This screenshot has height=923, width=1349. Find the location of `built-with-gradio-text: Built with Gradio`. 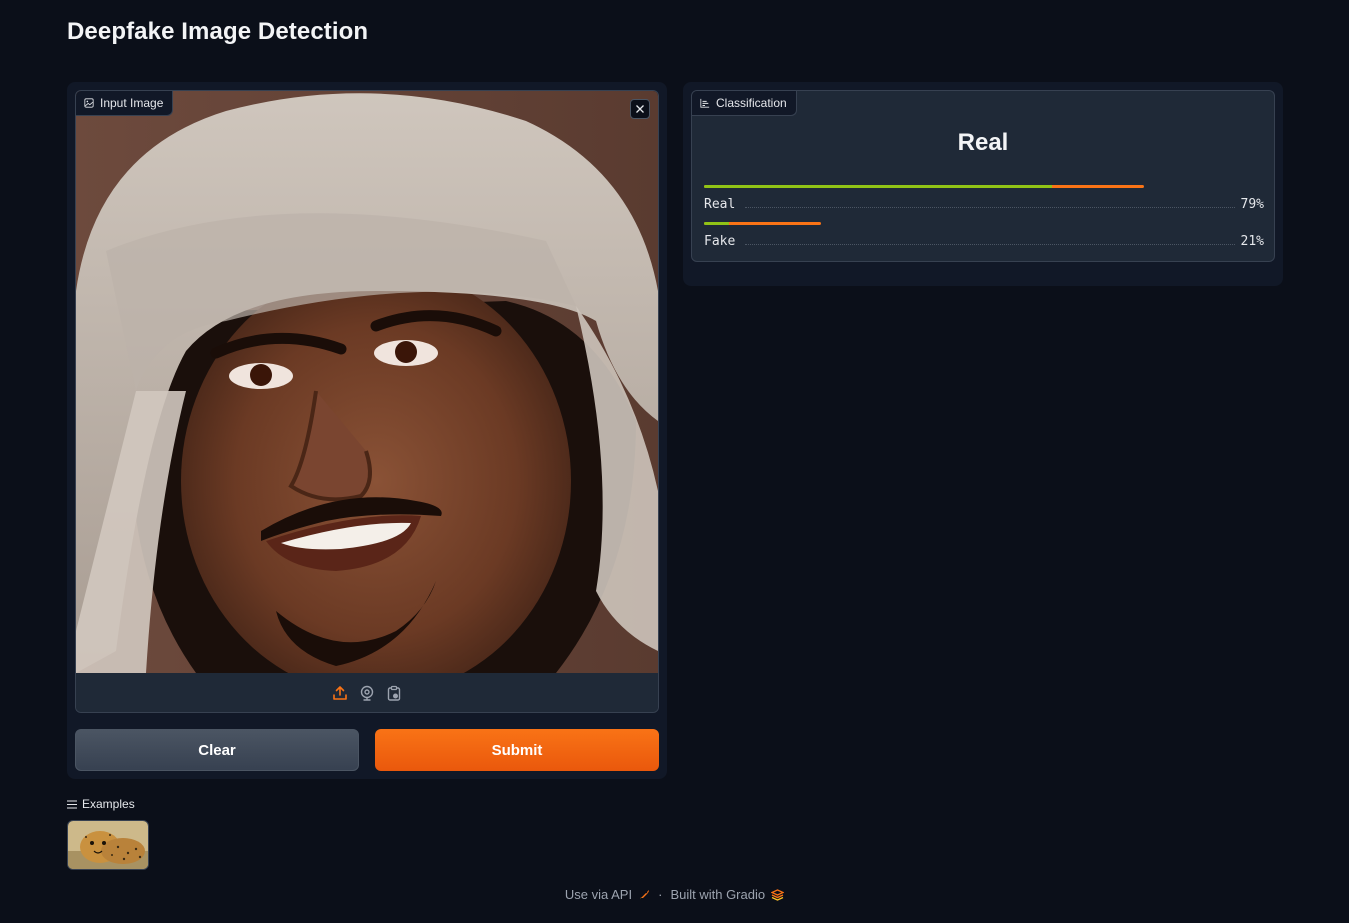

built-with-gradio-text: Built with Gradio is located at coordinates (718, 894).